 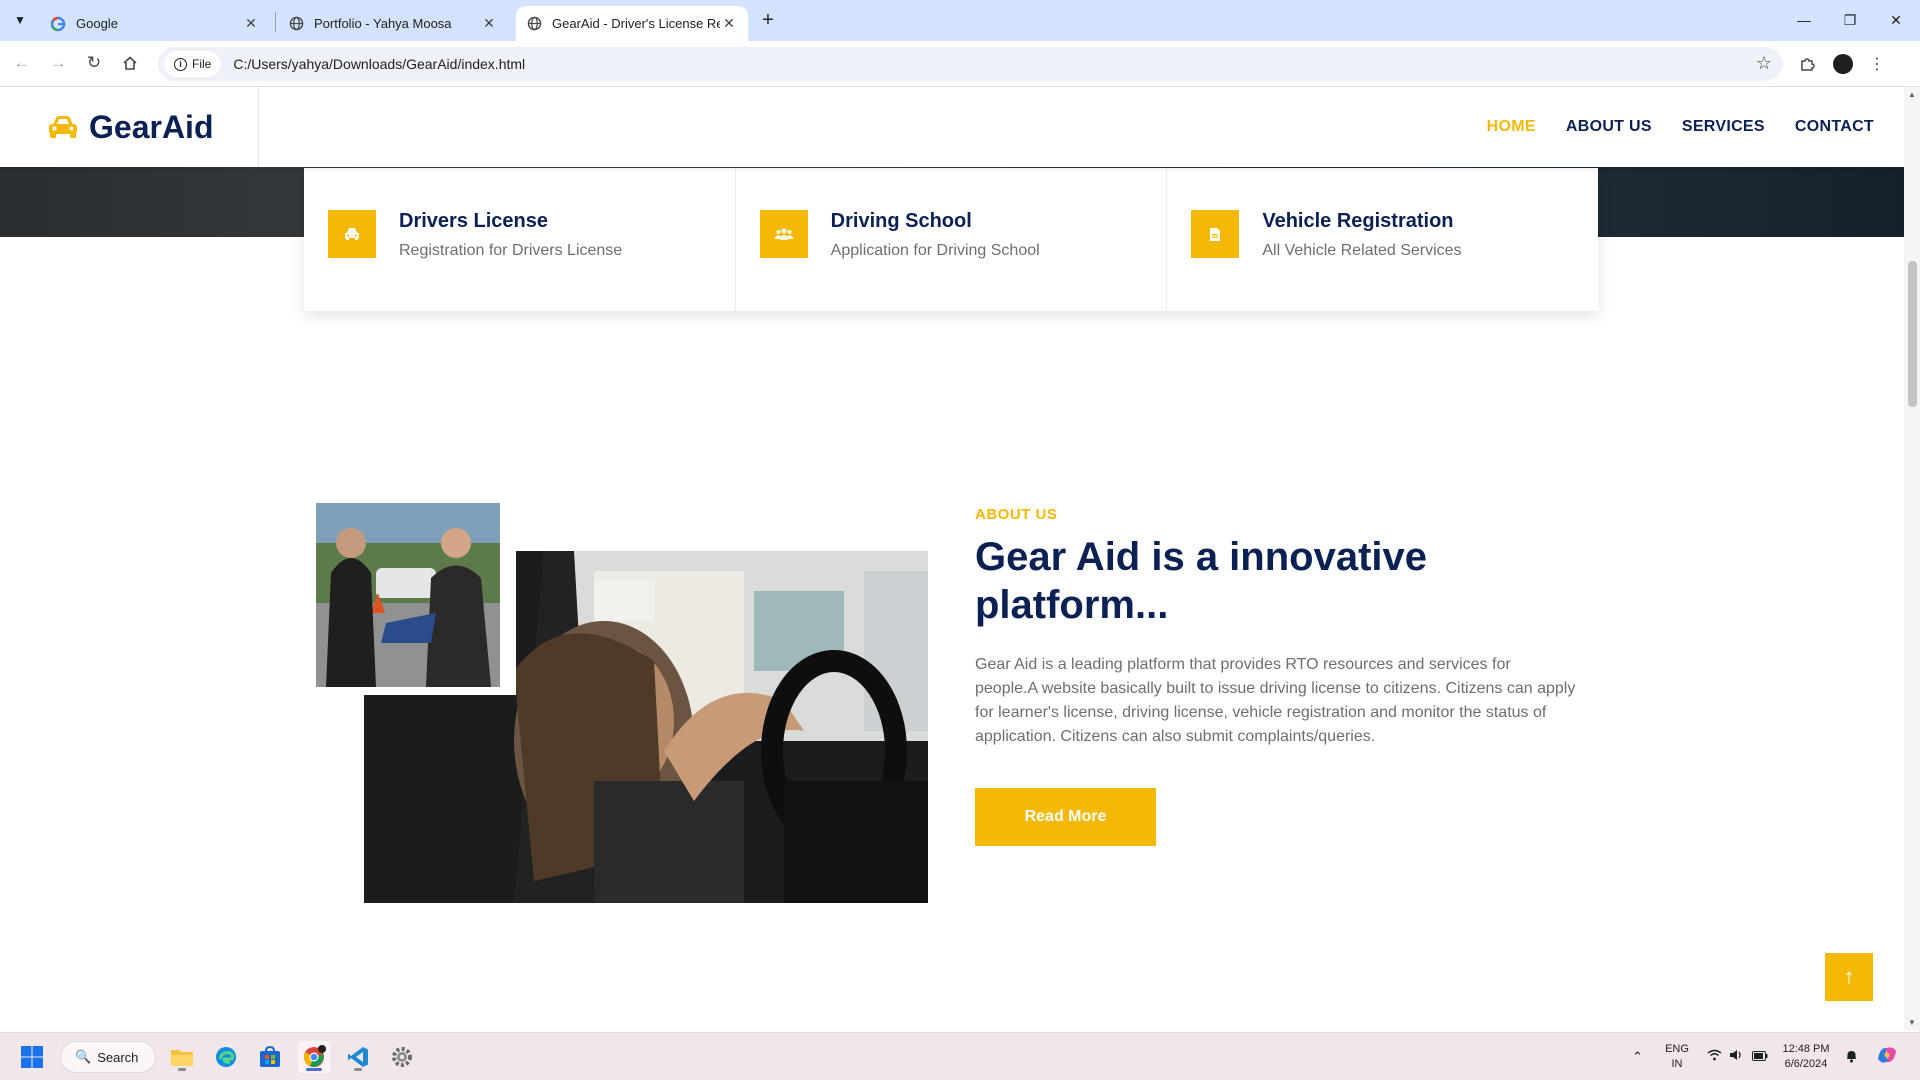 I want to click on service-subtitle: All Vehicle Related Services, so click(x=1362, y=250).